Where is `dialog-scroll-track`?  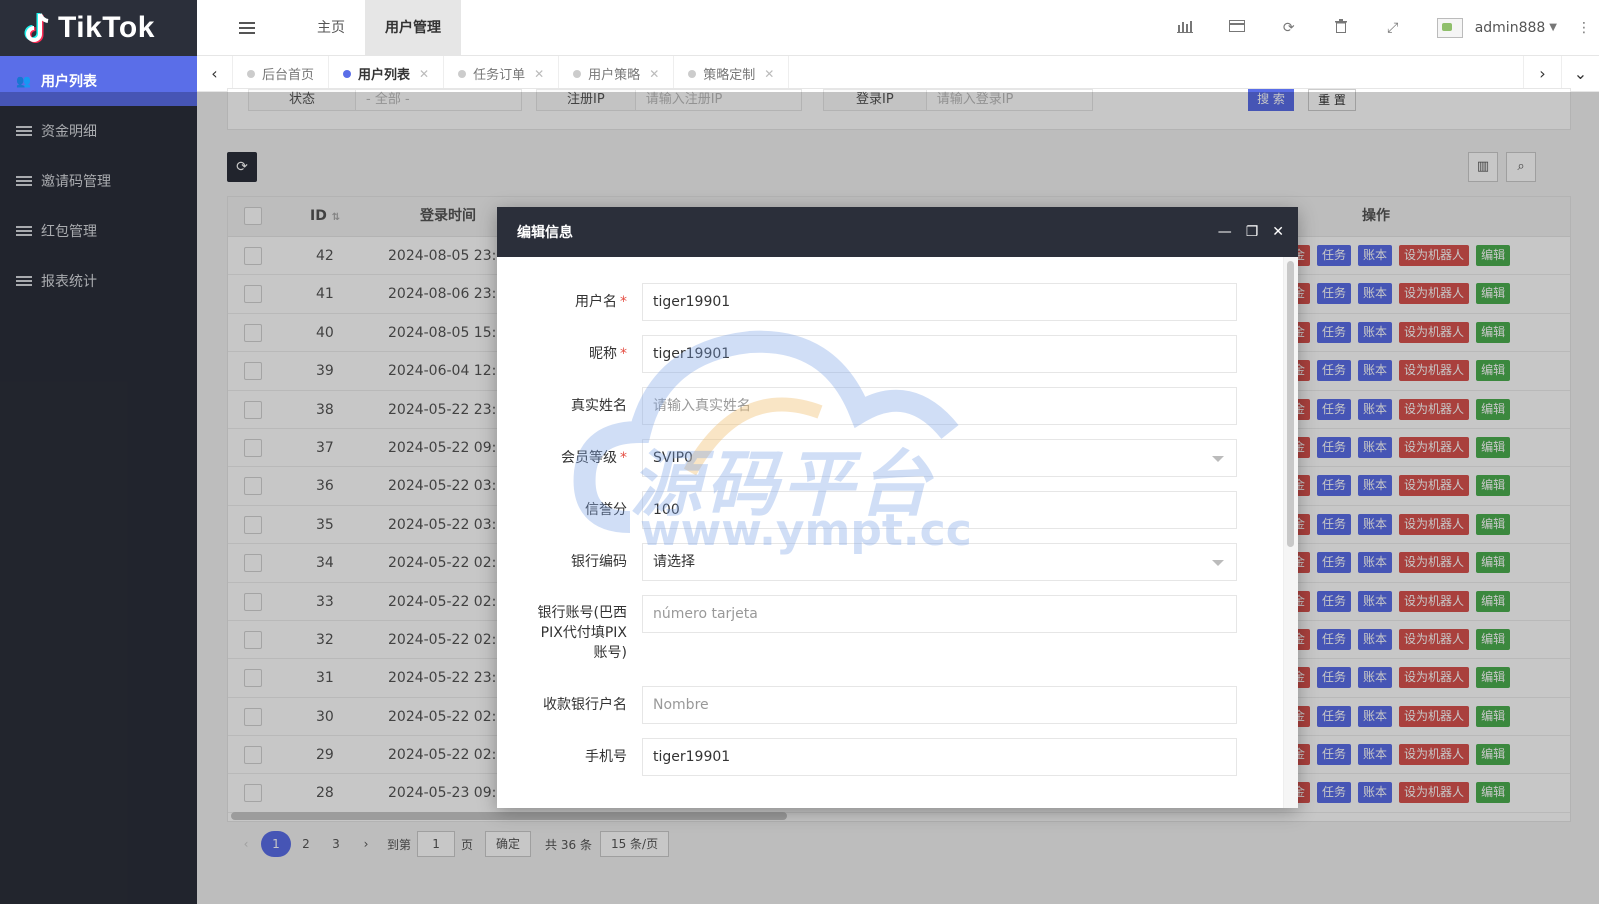
dialog-scroll-track is located at coordinates (1290, 532).